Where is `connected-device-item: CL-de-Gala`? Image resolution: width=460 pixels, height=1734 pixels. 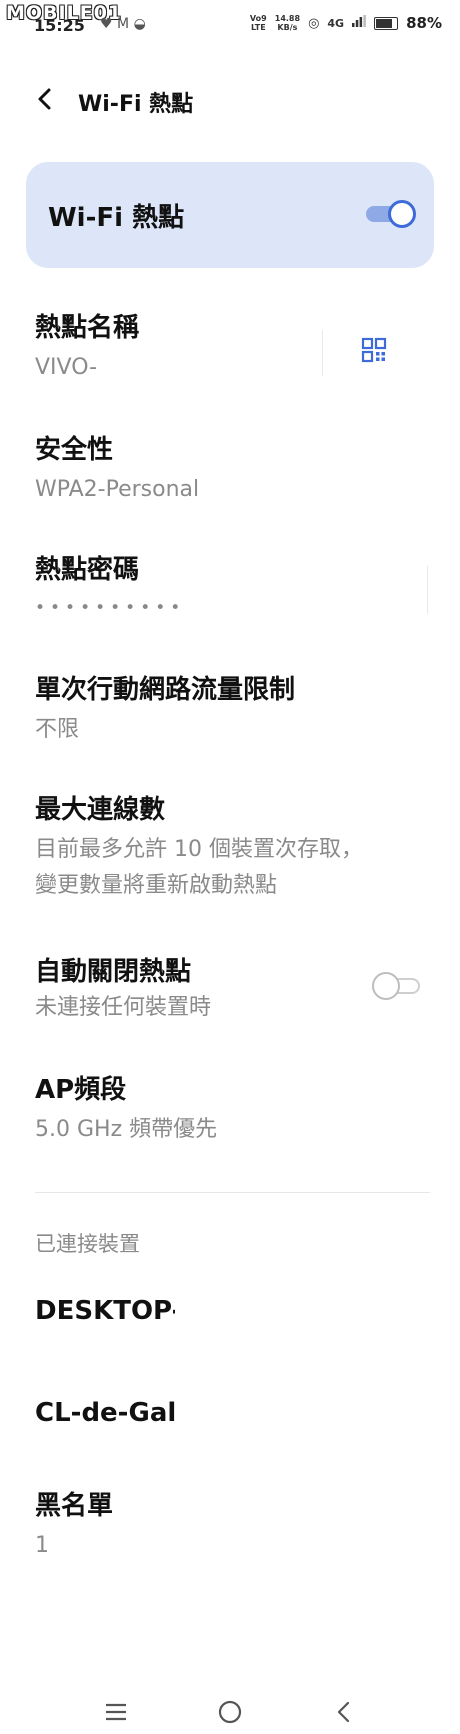
connected-device-item: CL-de-Gala is located at coordinates (105, 1413).